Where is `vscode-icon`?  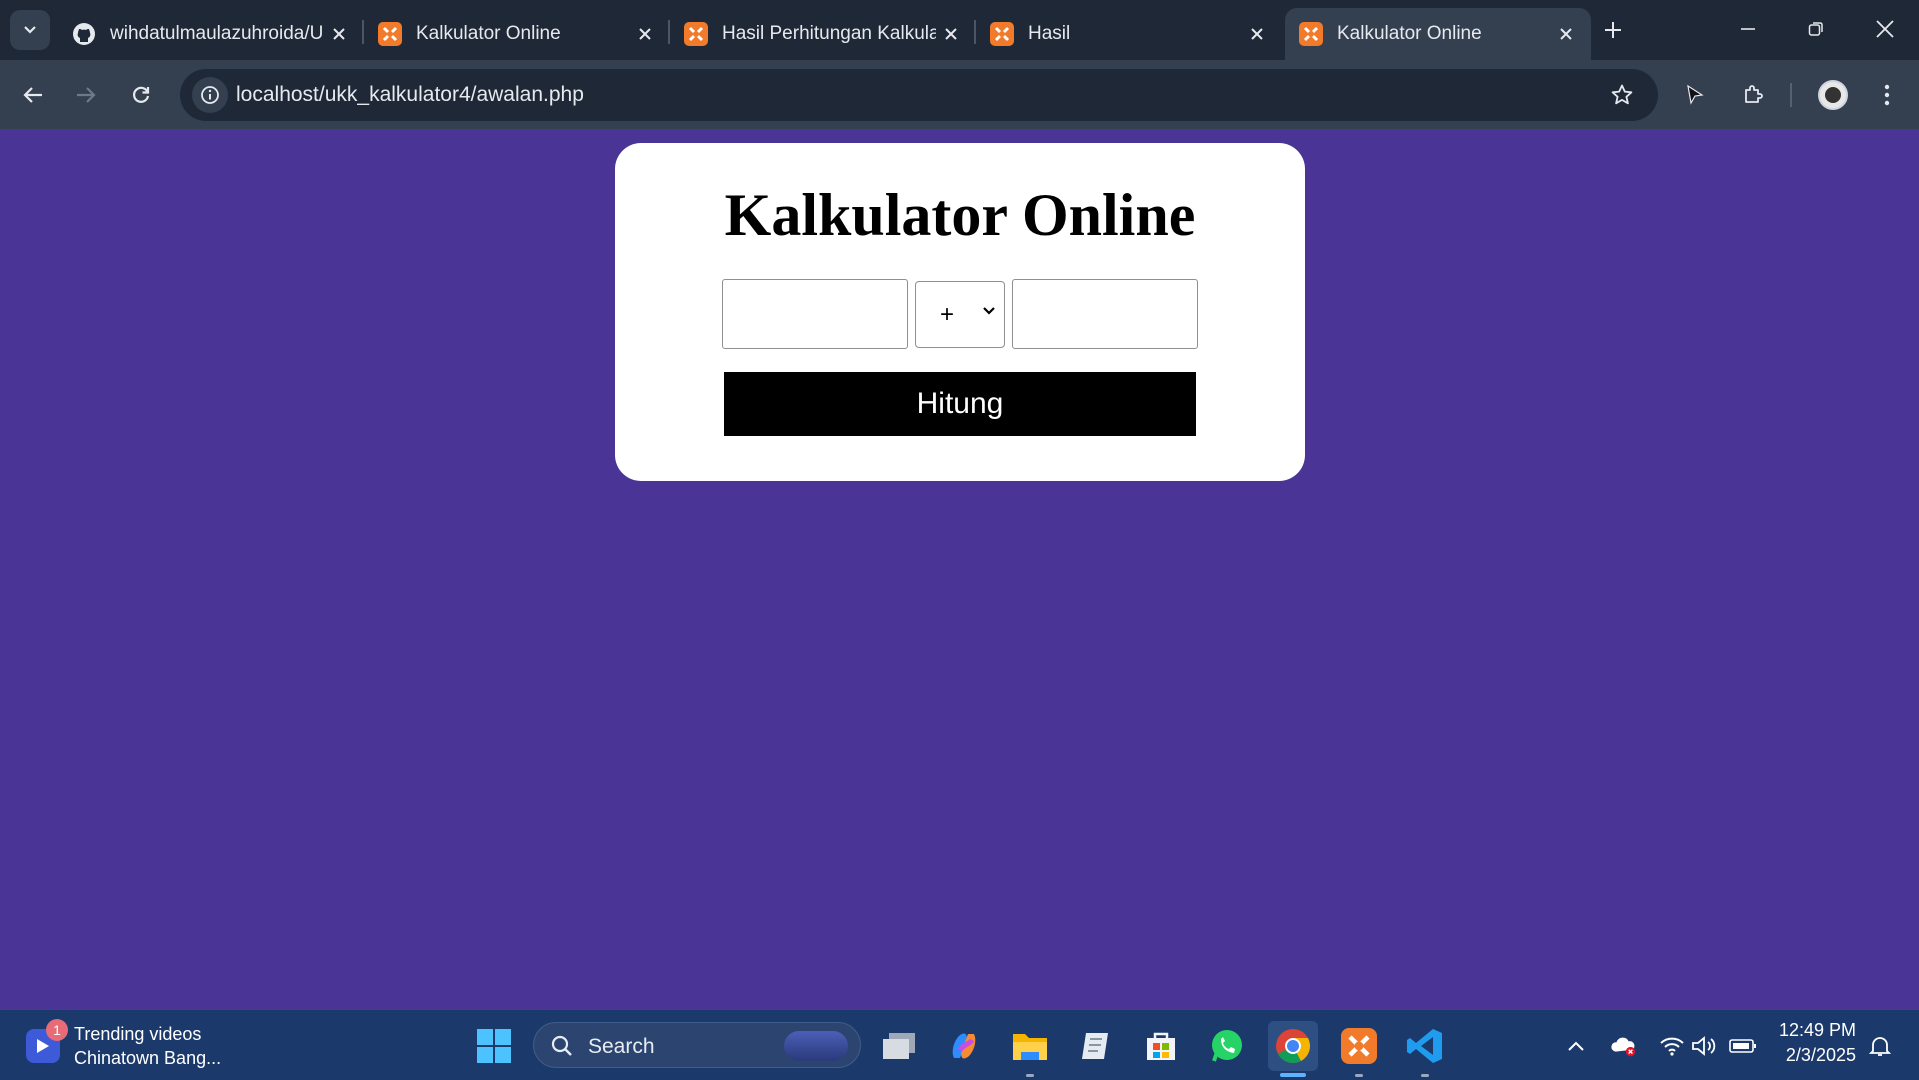 vscode-icon is located at coordinates (1425, 1049).